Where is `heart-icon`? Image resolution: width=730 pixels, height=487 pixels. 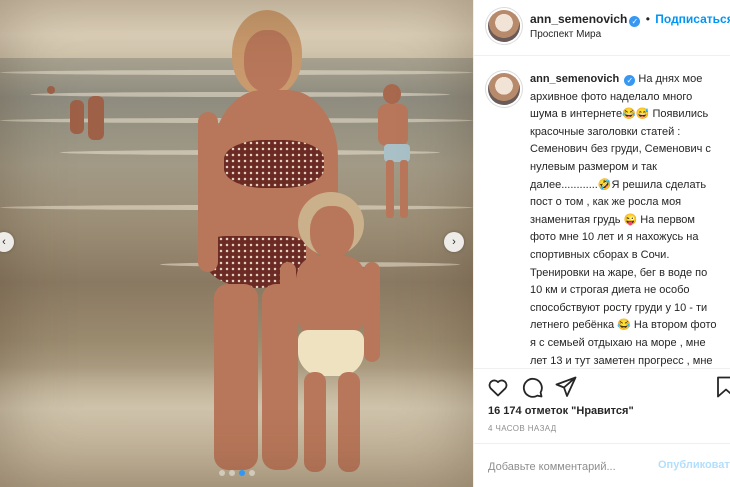
heart-icon is located at coordinates (498, 387).